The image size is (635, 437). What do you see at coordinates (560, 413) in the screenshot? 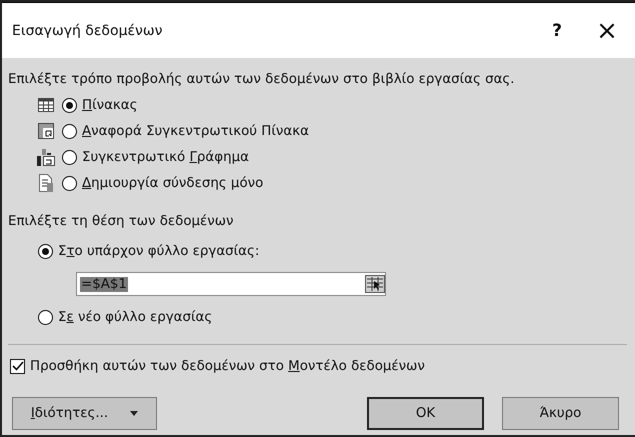
I see `cancel-button: Άκυρο` at bounding box center [560, 413].